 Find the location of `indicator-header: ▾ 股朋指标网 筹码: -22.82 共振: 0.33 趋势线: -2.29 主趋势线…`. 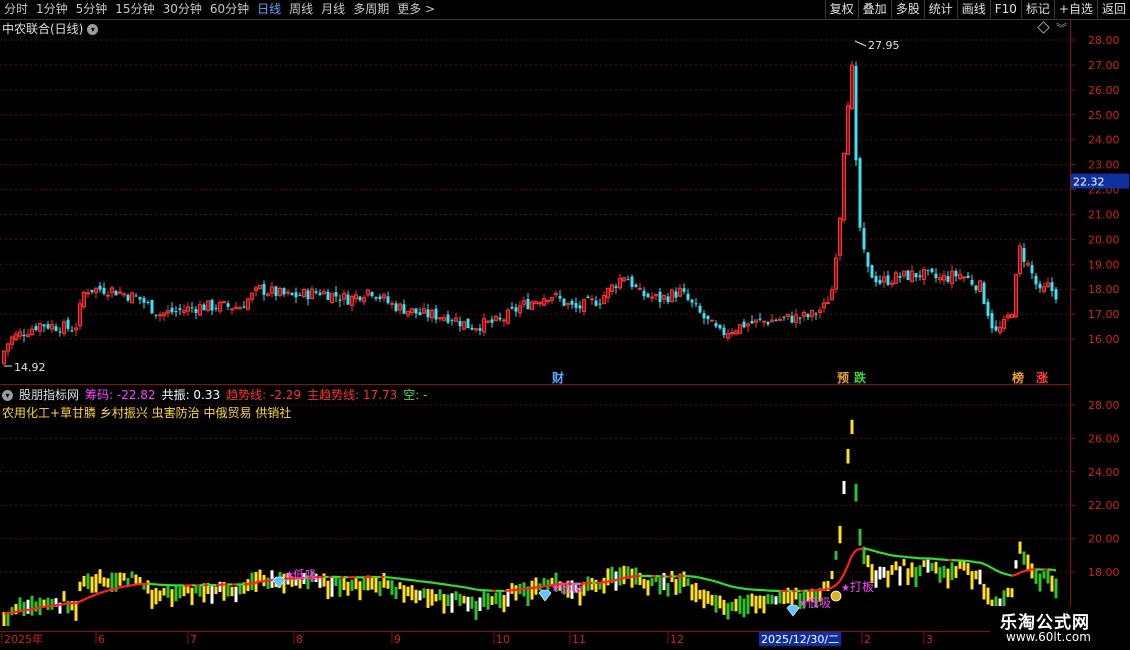

indicator-header: ▾ 股朋指标网 筹码: -22.82 共振: 0.33 趋势线: -2.29 主趋势线… is located at coordinates (217, 395).